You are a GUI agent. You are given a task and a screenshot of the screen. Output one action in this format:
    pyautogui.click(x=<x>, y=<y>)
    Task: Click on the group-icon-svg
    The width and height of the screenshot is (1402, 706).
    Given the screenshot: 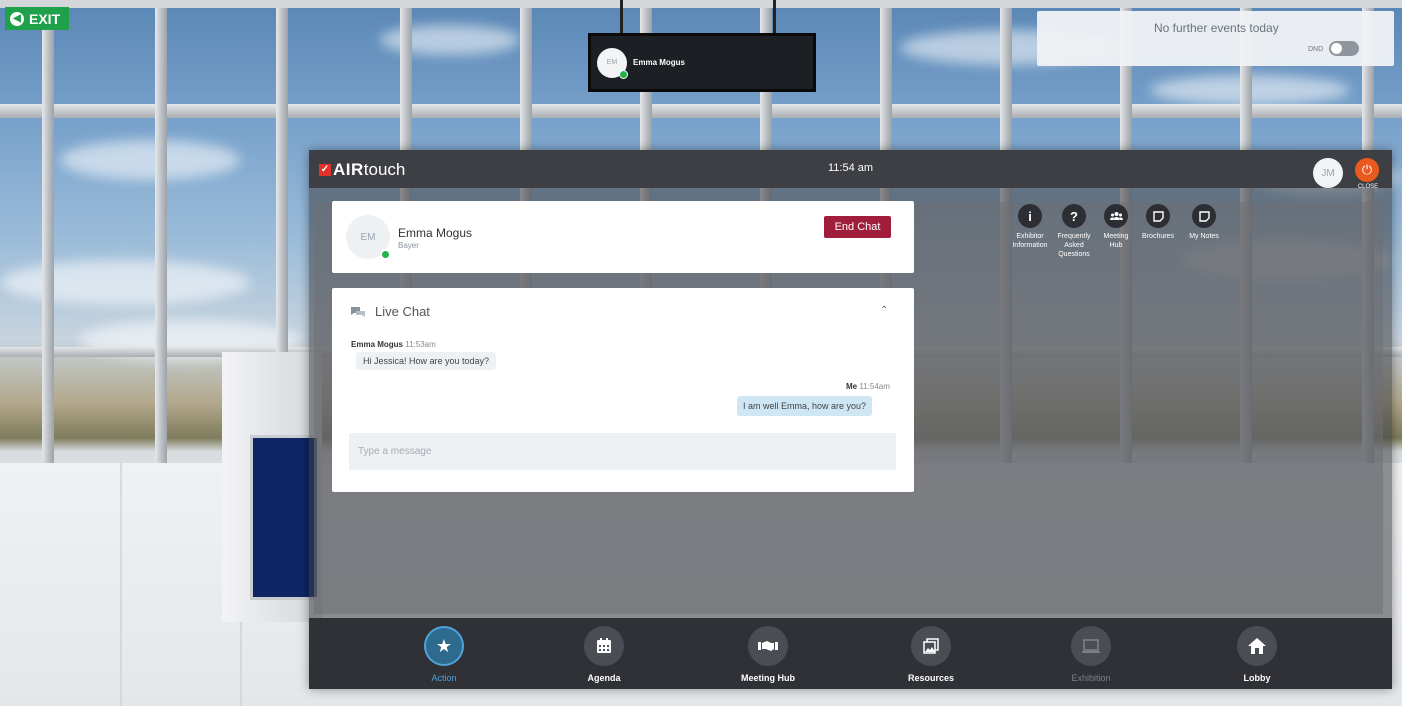 What is the action you would take?
    pyautogui.click(x=1116, y=216)
    